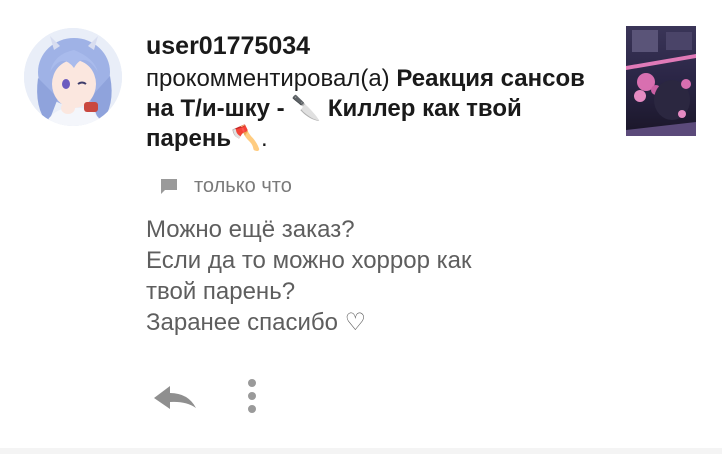  Describe the element at coordinates (309, 260) in the screenshot. I see `comment-line: Если да то можно хоррор как` at that location.